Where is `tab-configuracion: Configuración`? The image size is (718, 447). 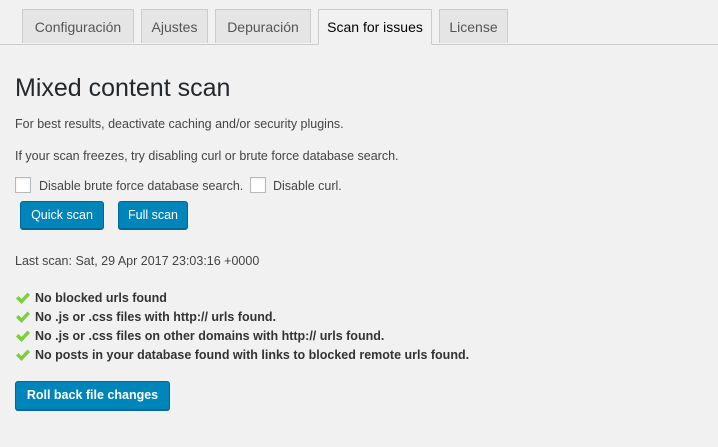
tab-configuracion: Configuración is located at coordinates (78, 26).